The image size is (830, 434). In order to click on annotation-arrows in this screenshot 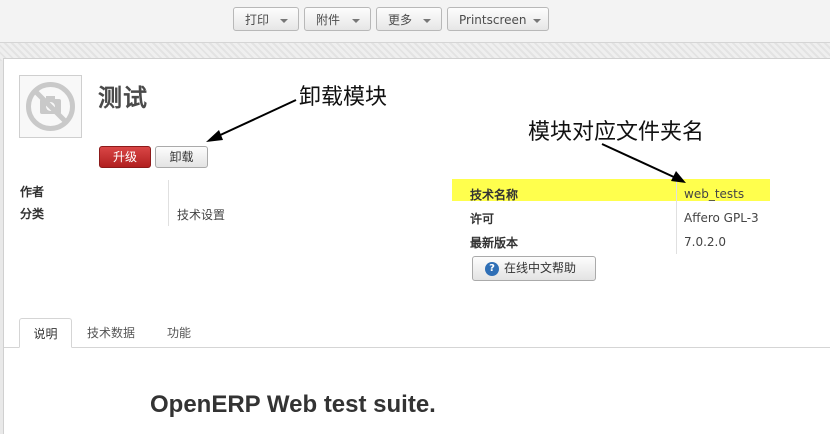, I will do `click(446, 141)`.